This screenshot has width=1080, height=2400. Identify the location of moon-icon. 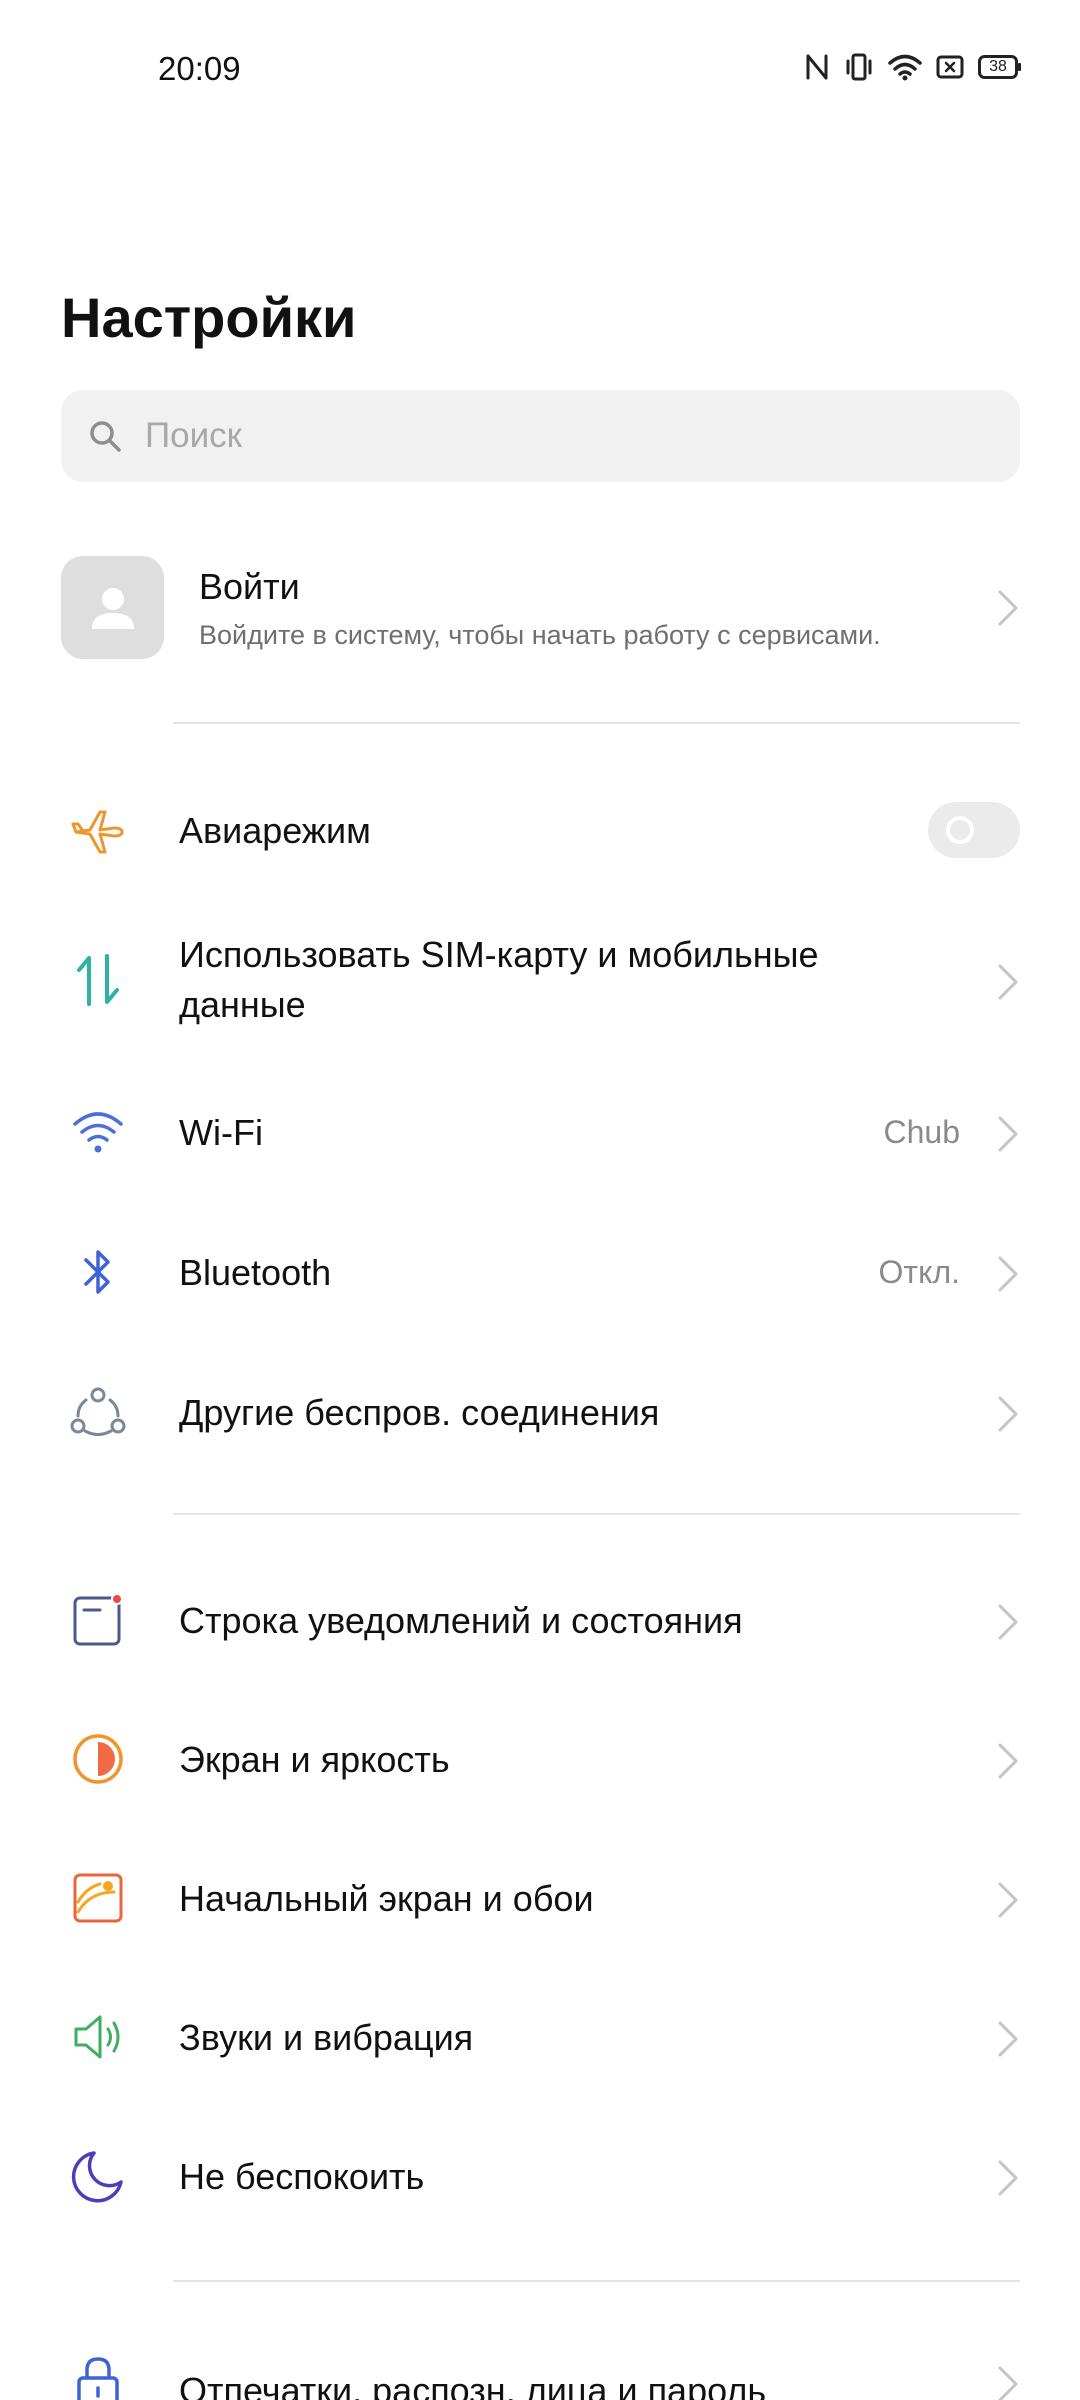
(98, 2176).